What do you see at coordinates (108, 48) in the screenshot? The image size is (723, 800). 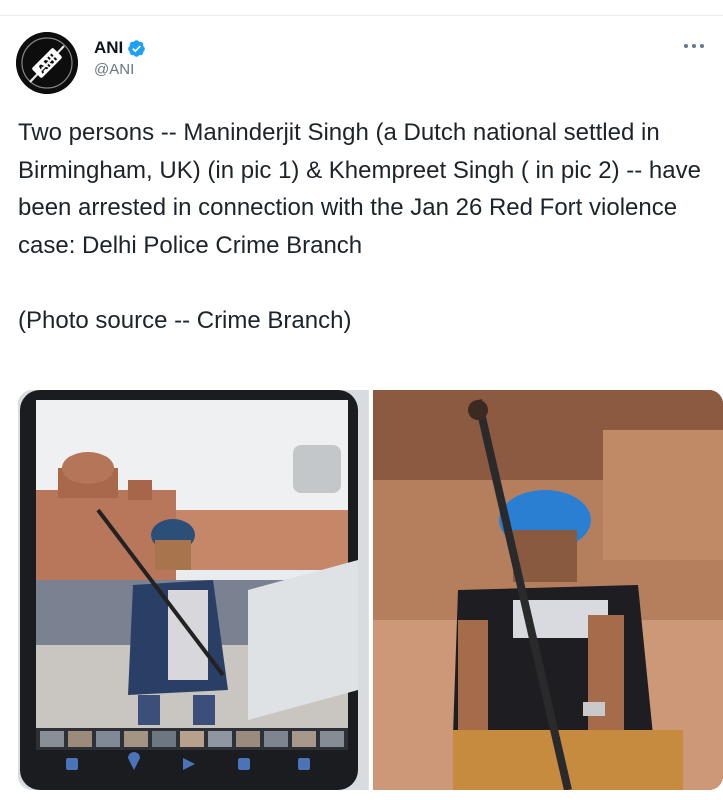 I see `author-name: ANI` at bounding box center [108, 48].